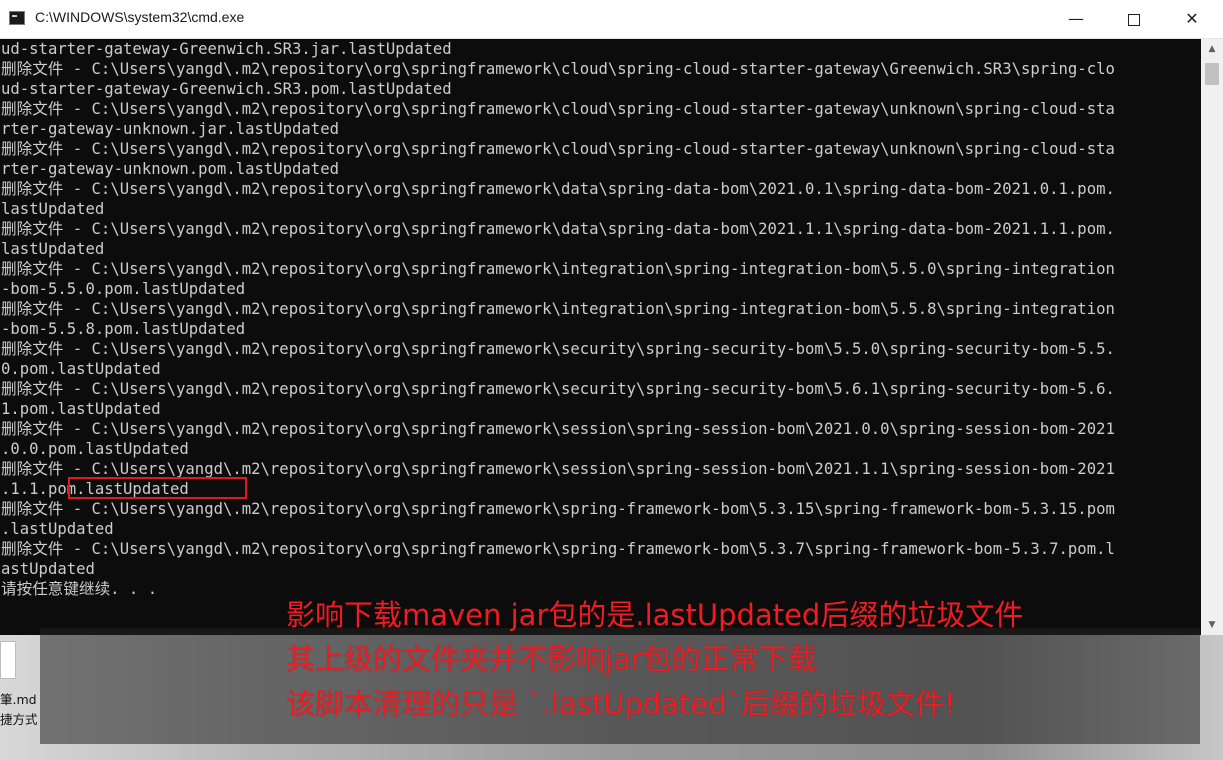 This screenshot has height=760, width=1223. Describe the element at coordinates (1212, 49) in the screenshot. I see `scroll-up-arrow-icon: ▲` at that location.